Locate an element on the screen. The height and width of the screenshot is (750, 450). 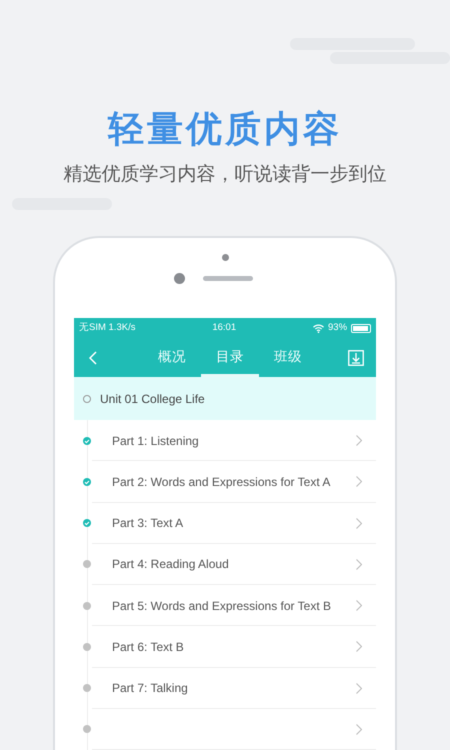
headline: 轻量优质内容 is located at coordinates (225, 130).